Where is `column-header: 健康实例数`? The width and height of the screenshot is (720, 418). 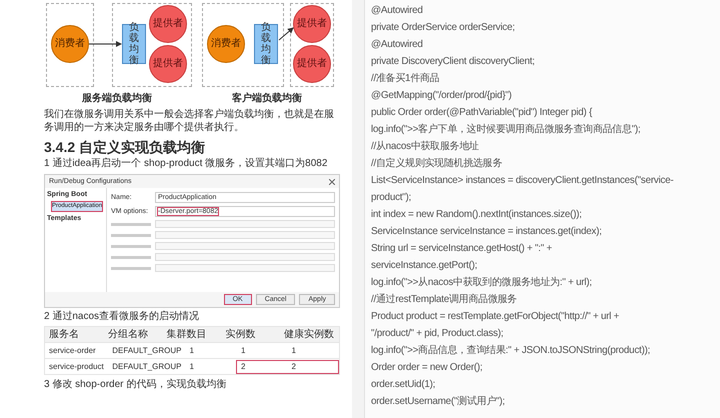 column-header: 健康实例数 is located at coordinates (309, 334).